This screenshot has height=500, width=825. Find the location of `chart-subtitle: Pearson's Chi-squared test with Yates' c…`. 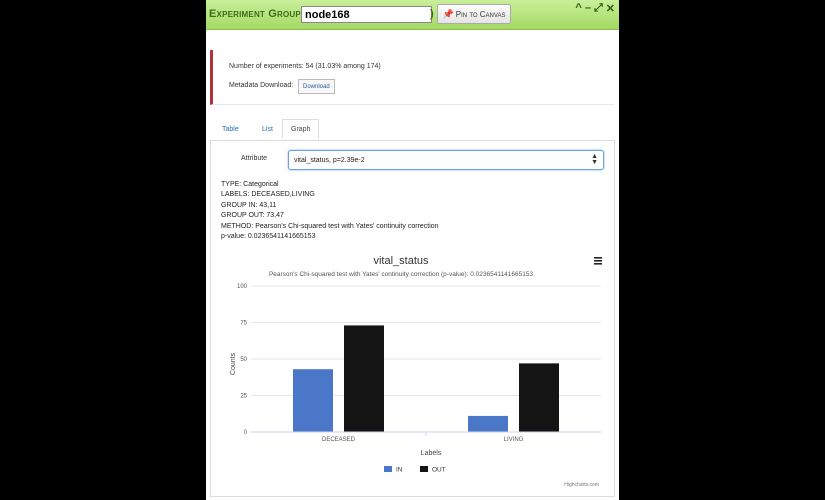

chart-subtitle: Pearson's Chi-squared test with Yates' c… is located at coordinates (401, 274).